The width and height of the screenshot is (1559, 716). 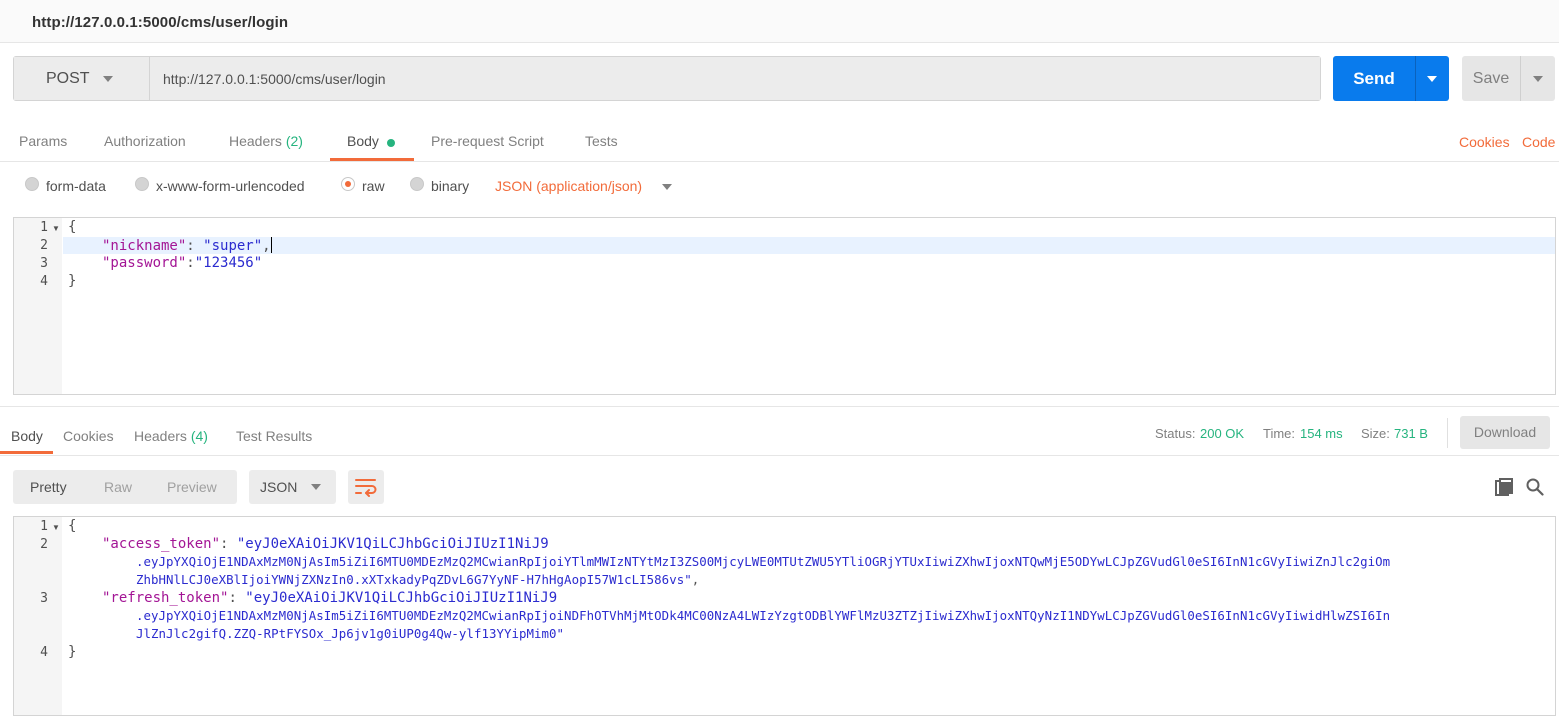 What do you see at coordinates (779, 406) in the screenshot?
I see `section-divider` at bounding box center [779, 406].